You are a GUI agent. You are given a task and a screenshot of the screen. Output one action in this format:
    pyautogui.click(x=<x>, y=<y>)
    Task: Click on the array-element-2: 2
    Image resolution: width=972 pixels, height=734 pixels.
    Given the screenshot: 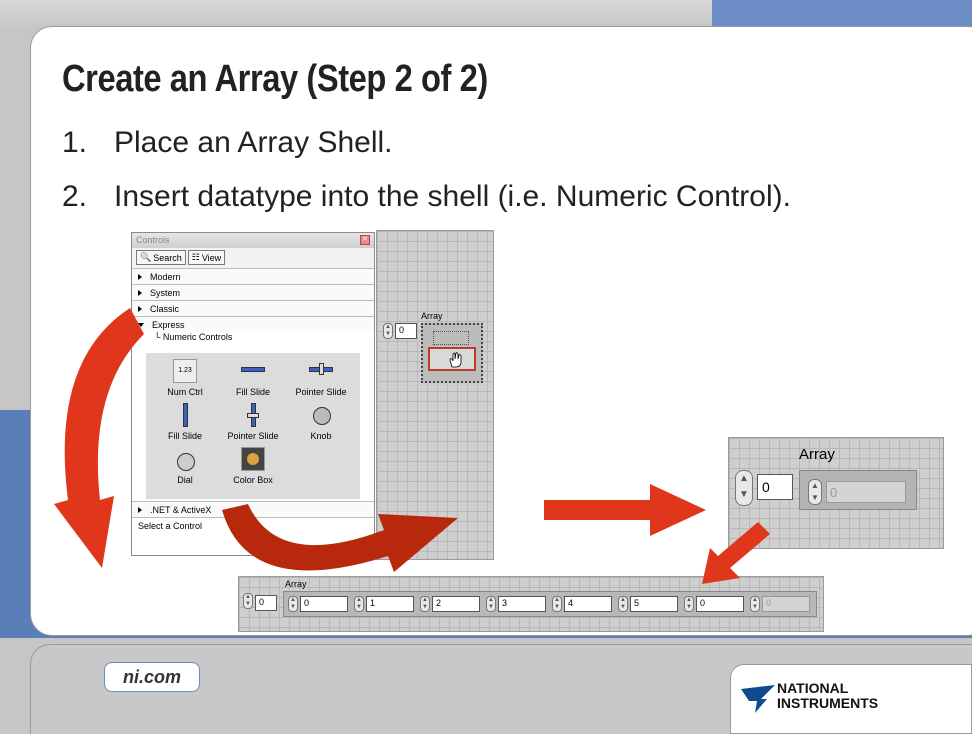 What is the action you would take?
    pyautogui.click(x=456, y=604)
    